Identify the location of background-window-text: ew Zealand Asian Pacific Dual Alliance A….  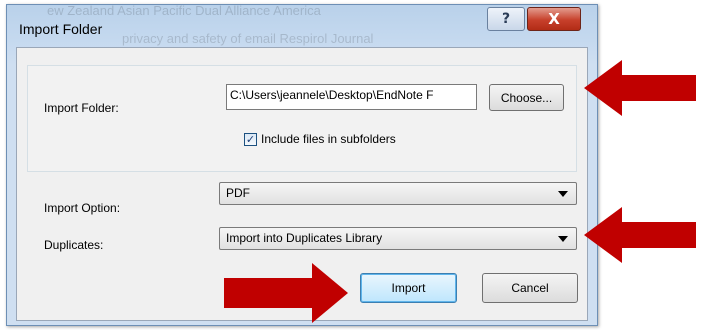
(184, 10).